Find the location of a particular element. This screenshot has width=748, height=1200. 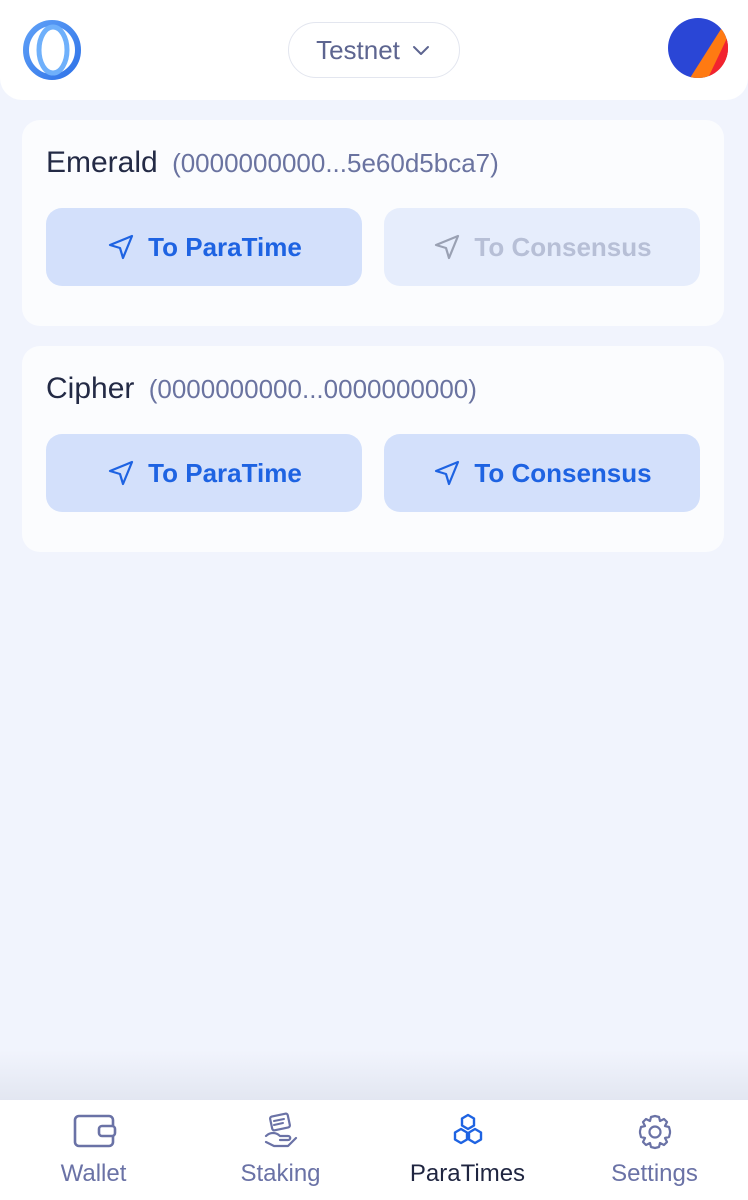

network-selector: Testnet is located at coordinates (374, 50).